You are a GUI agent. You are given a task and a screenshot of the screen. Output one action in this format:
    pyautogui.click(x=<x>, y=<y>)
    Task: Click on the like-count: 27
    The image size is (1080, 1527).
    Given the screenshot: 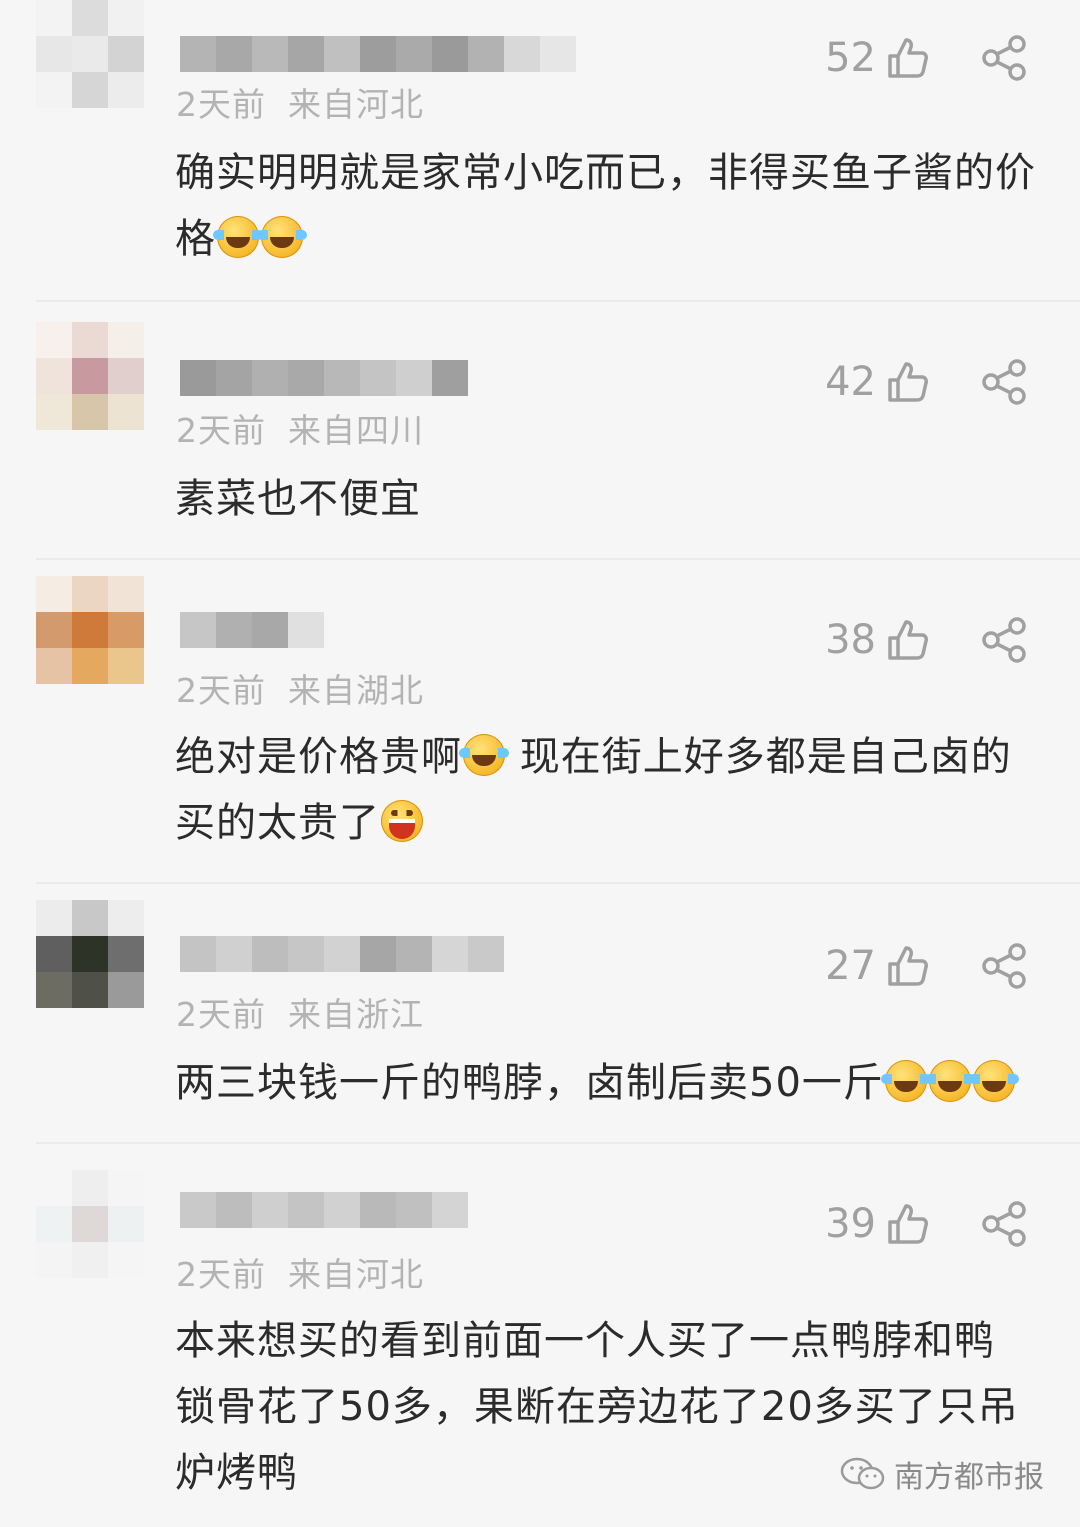 What is the action you would take?
    pyautogui.click(x=850, y=966)
    